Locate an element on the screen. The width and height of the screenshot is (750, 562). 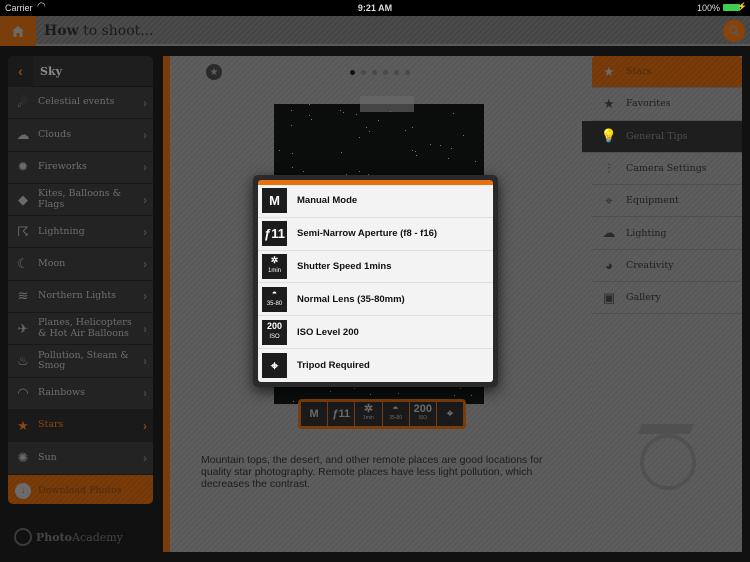
back-button: ‹ is located at coordinates (20, 71).